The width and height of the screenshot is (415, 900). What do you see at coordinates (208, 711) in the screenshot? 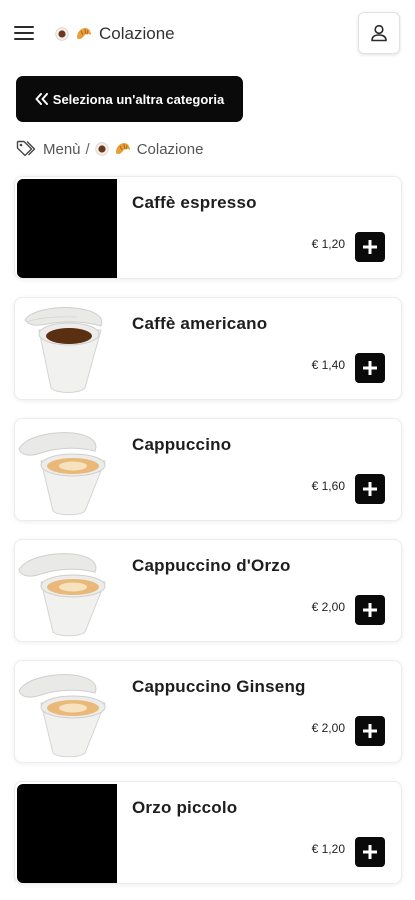
I see `product-card-cappuccino-ginseng: Cappuccino Ginseng € 2,00` at bounding box center [208, 711].